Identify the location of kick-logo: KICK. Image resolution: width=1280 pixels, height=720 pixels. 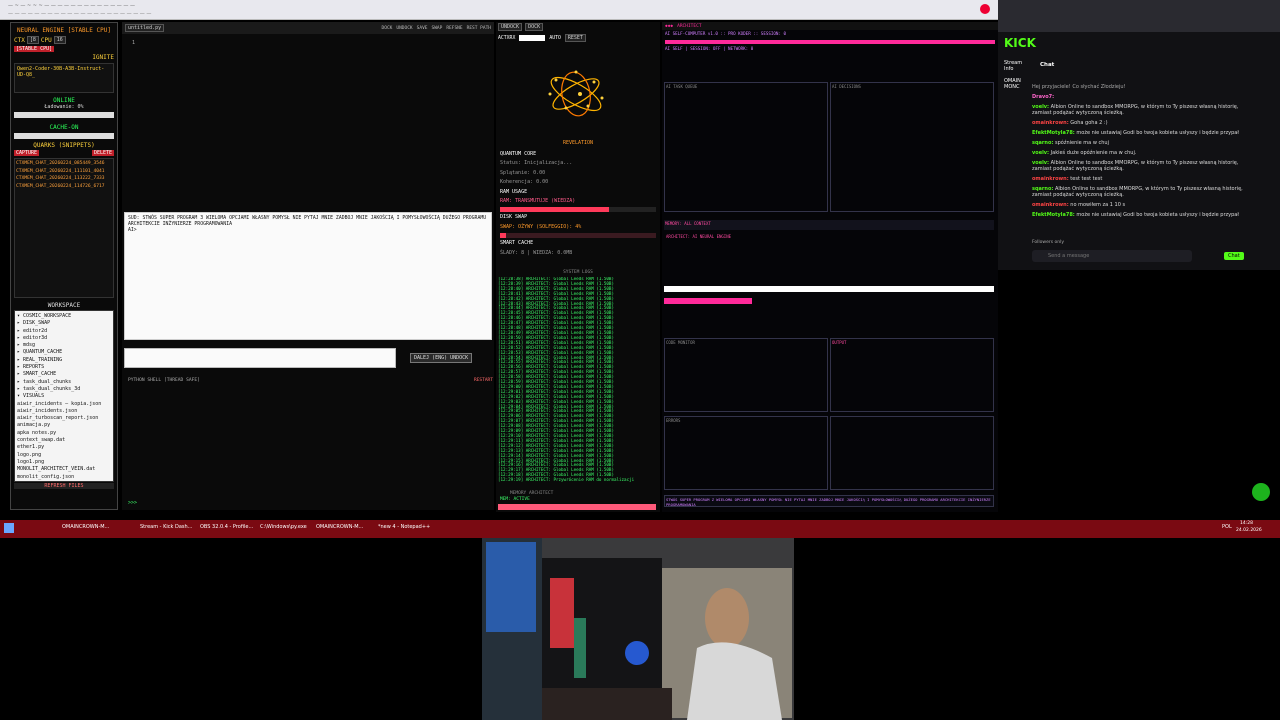
(1020, 43).